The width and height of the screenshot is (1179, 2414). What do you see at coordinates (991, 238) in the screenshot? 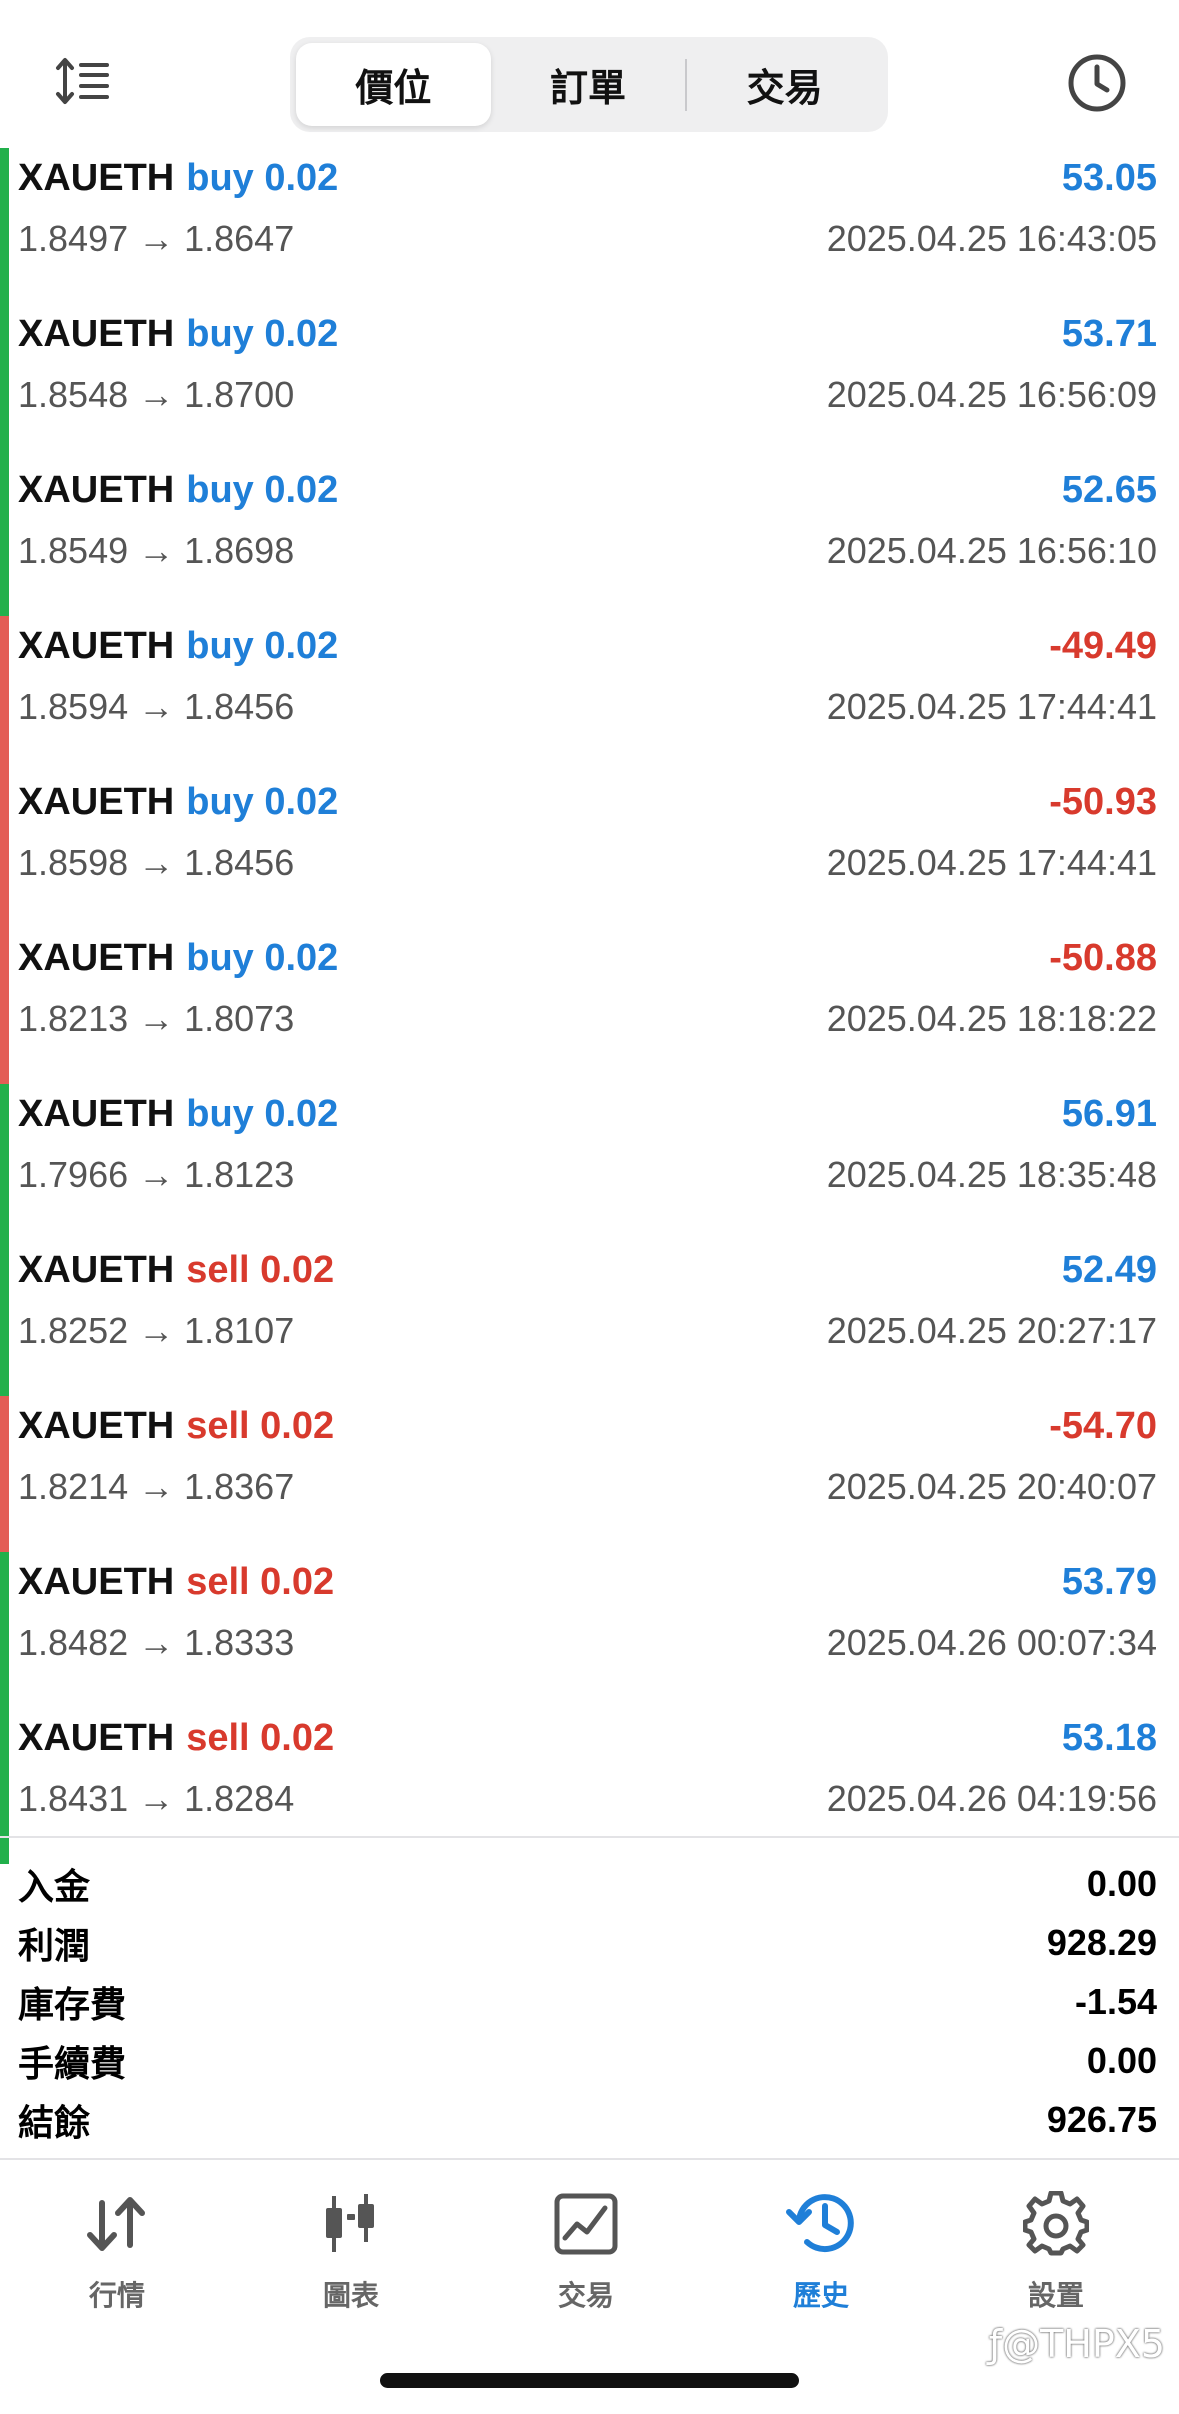
I see `trade-time: 2025.04.25 16:43:05` at bounding box center [991, 238].